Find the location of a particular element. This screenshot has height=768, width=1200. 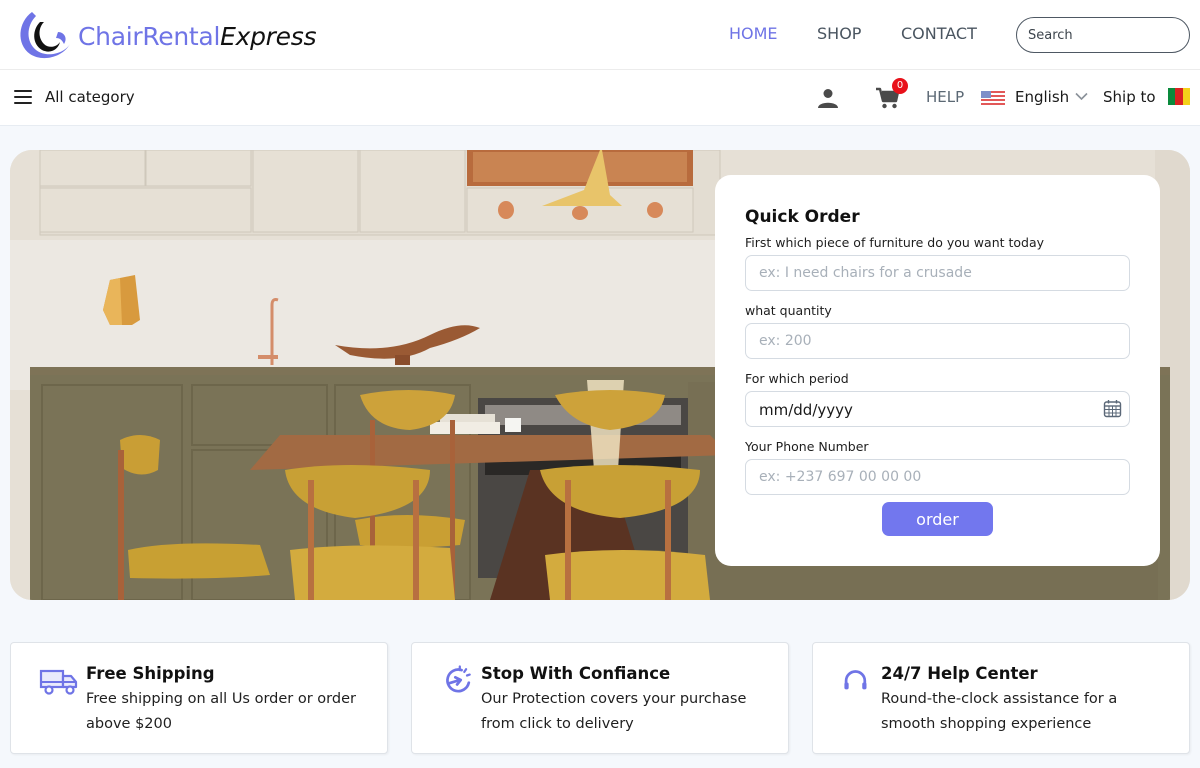

phone-input is located at coordinates (937, 477).